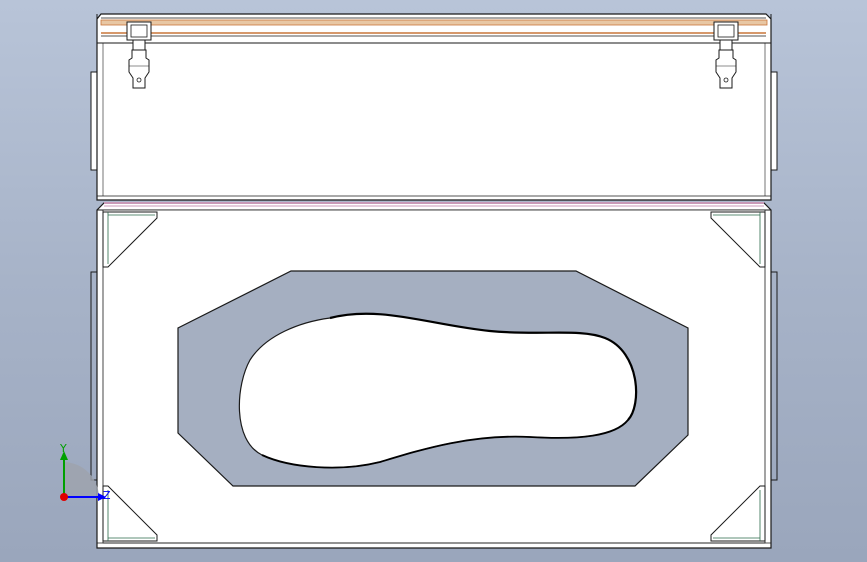  What do you see at coordinates (107, 495) in the screenshot?
I see `axis-z-label: Z` at bounding box center [107, 495].